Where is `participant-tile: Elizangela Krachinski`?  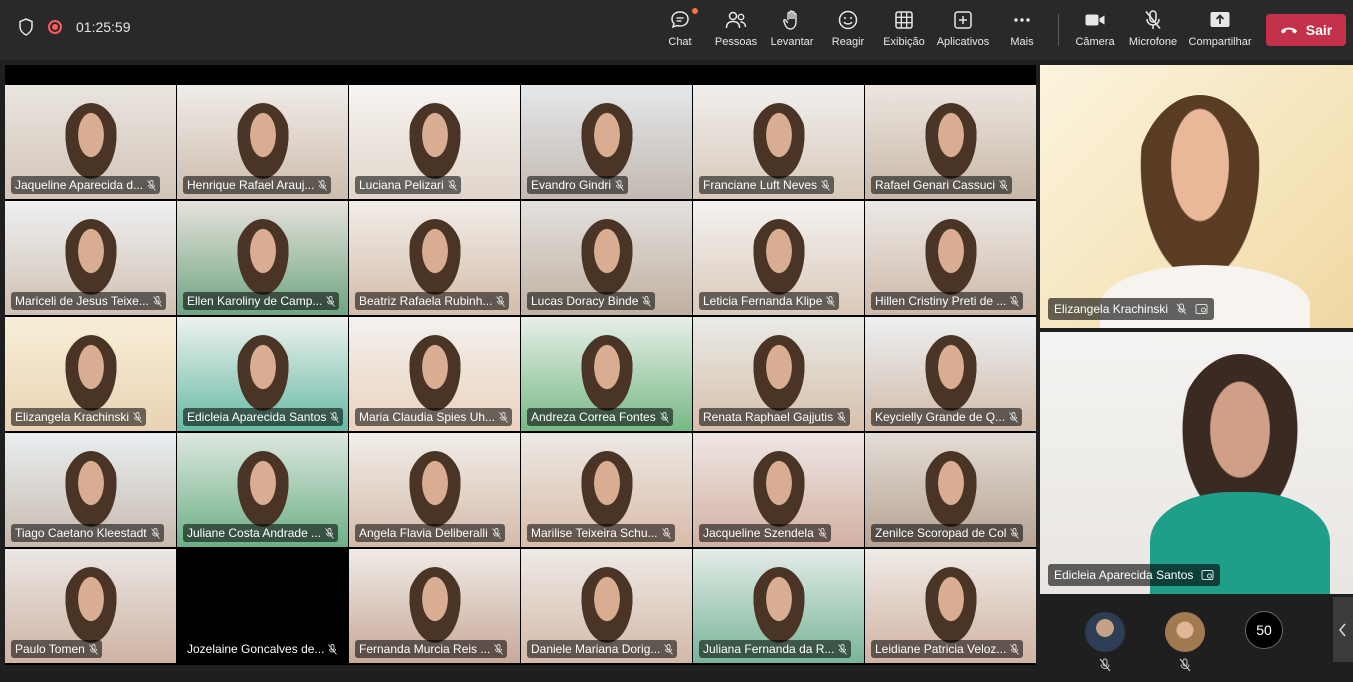 participant-tile: Elizangela Krachinski is located at coordinates (90, 374).